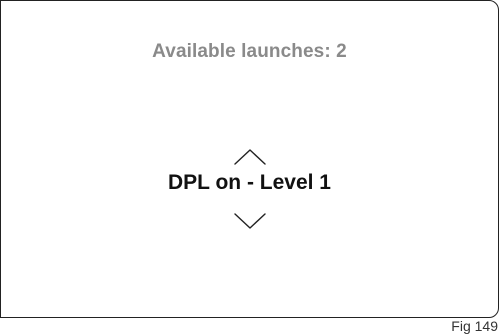  I want to click on selected-mode-label: DPL on - Level 1, so click(249, 182).